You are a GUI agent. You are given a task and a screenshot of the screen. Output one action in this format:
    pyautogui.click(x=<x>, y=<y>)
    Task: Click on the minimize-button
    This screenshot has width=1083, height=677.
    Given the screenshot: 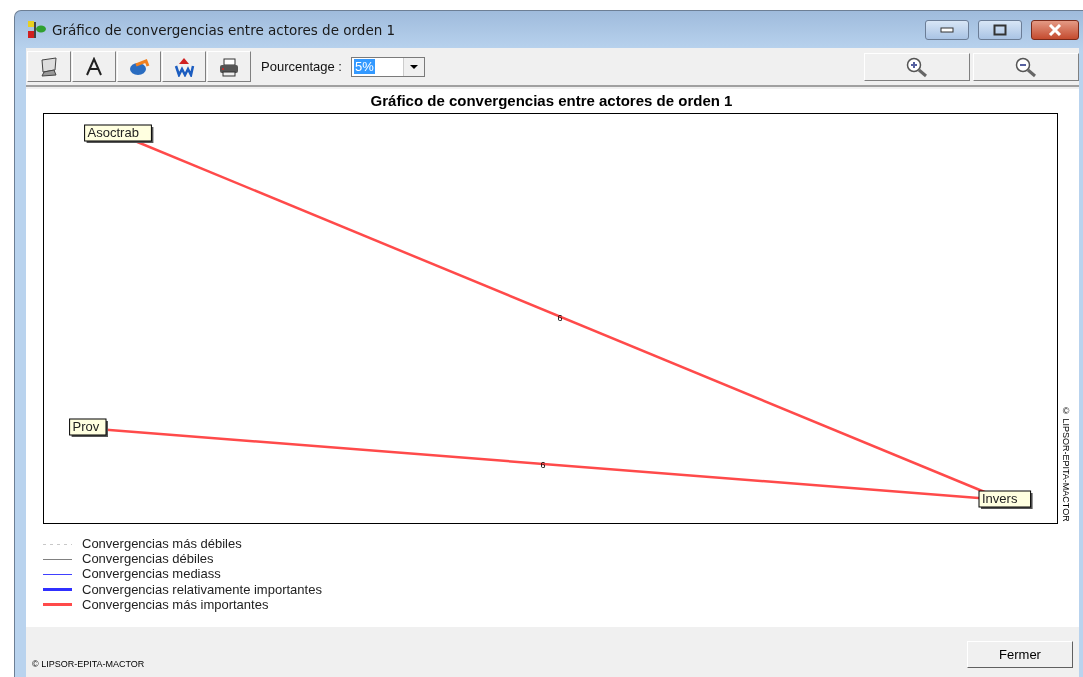 What is the action you would take?
    pyautogui.click(x=947, y=29)
    